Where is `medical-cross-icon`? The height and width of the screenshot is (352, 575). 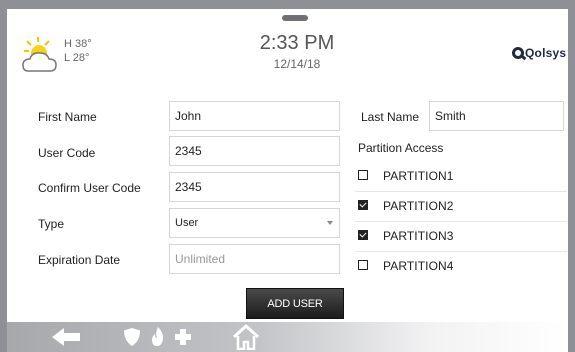
medical-cross-icon is located at coordinates (183, 337).